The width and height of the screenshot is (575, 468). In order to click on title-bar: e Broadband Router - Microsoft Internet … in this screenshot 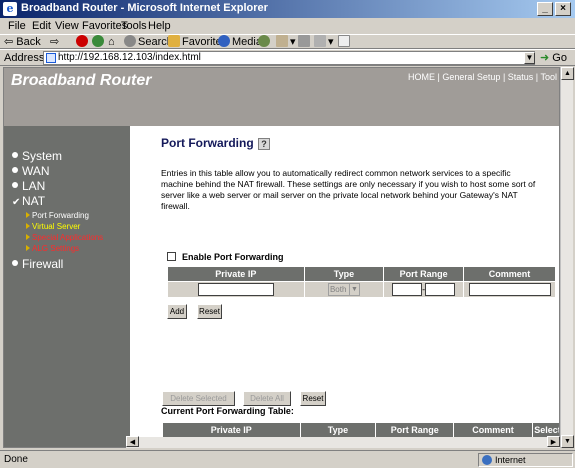, I will do `click(287, 9)`.